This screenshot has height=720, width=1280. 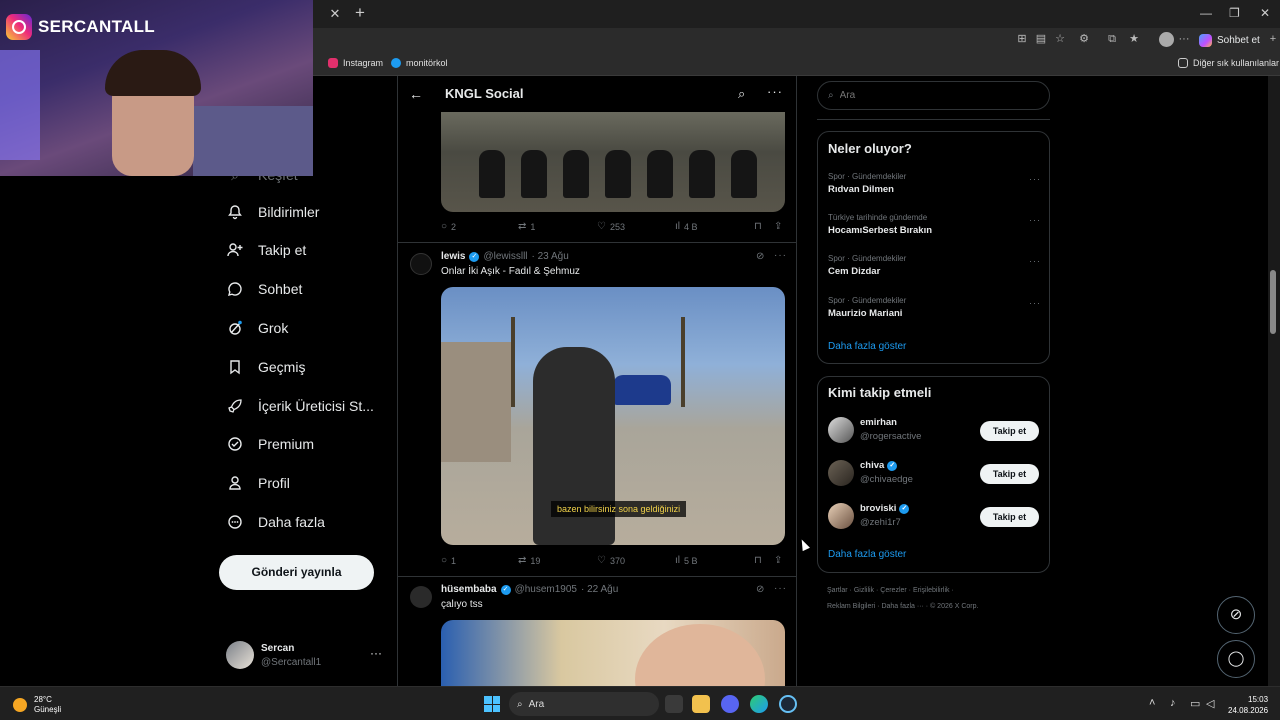 I want to click on reply-button: ○ 2, so click(x=448, y=226).